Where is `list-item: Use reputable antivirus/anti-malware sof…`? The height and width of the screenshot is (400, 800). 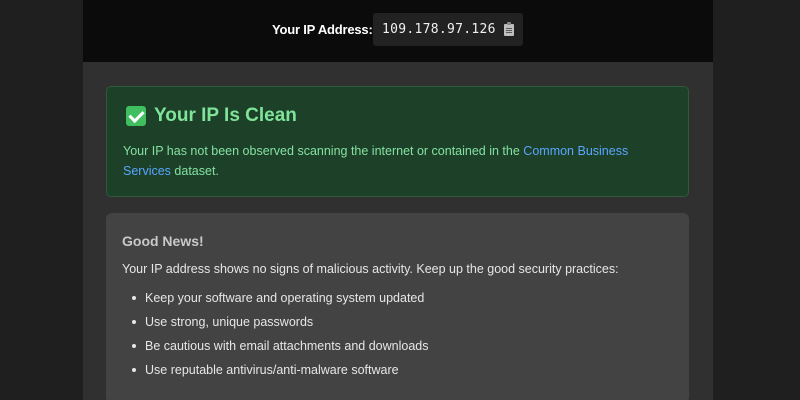
list-item: Use reputable antivirus/anti-malware sof… is located at coordinates (275, 374).